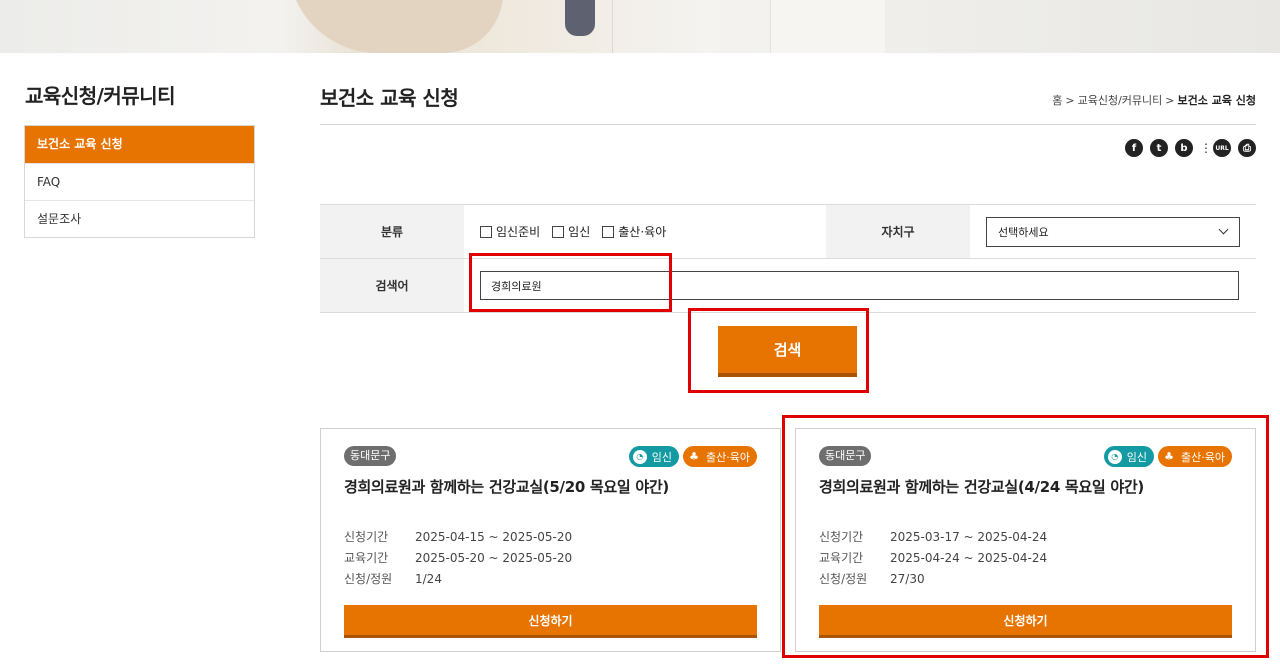  Describe the element at coordinates (1057, 100) in the screenshot. I see `breadcrumb-home: 홈` at that location.